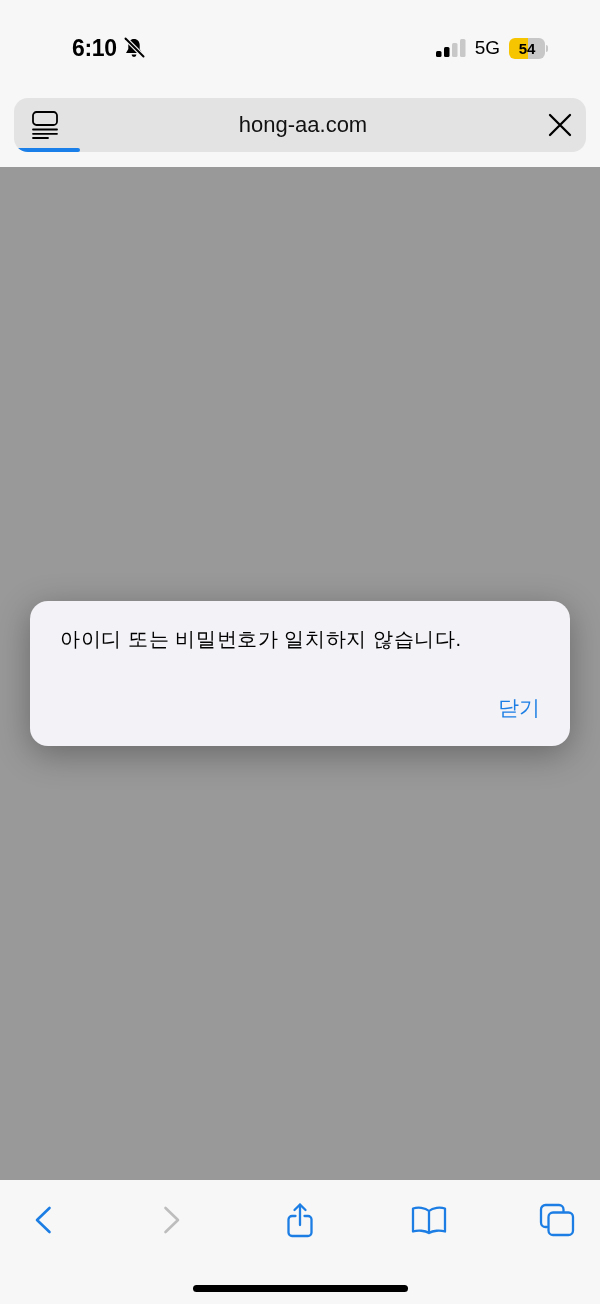  I want to click on square-lines-icon, so click(45, 125).